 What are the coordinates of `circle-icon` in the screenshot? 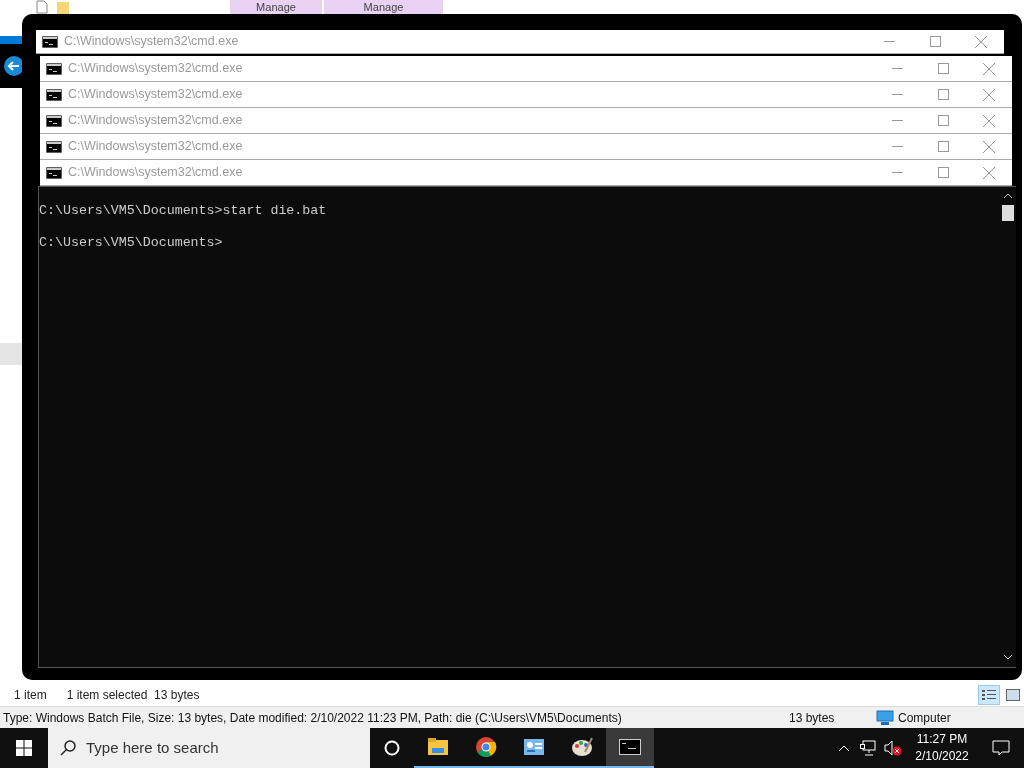 It's located at (392, 748).